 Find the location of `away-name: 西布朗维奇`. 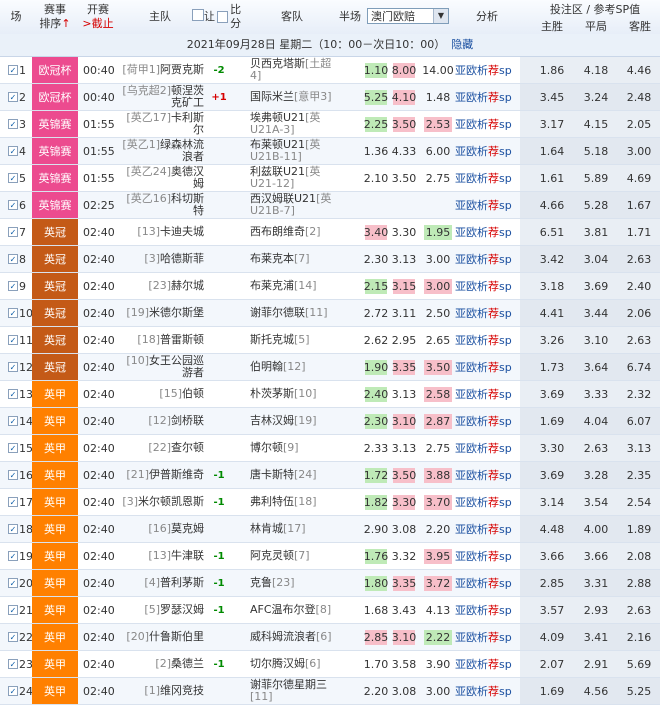

away-name: 西布朗维奇 is located at coordinates (277, 231).